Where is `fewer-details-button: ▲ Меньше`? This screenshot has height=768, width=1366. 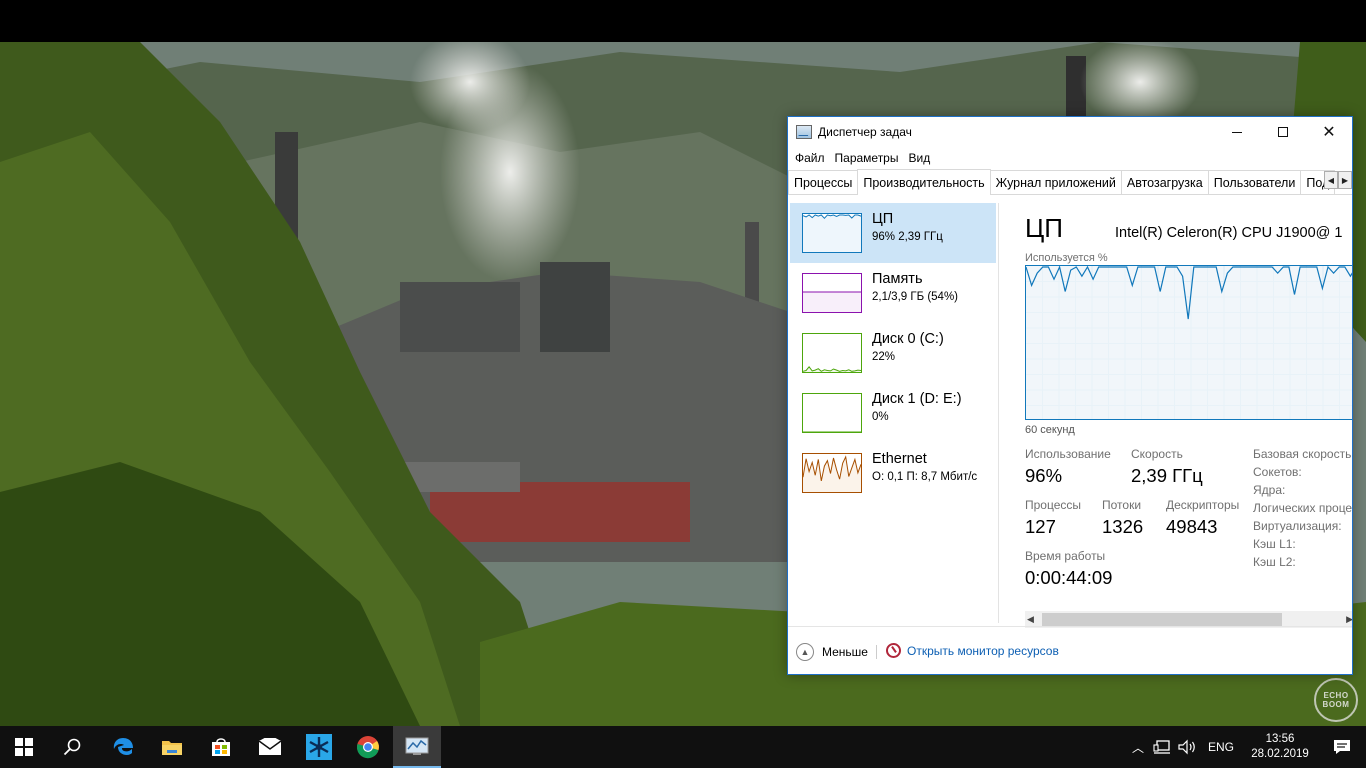 fewer-details-button: ▲ Меньше is located at coordinates (832, 652).